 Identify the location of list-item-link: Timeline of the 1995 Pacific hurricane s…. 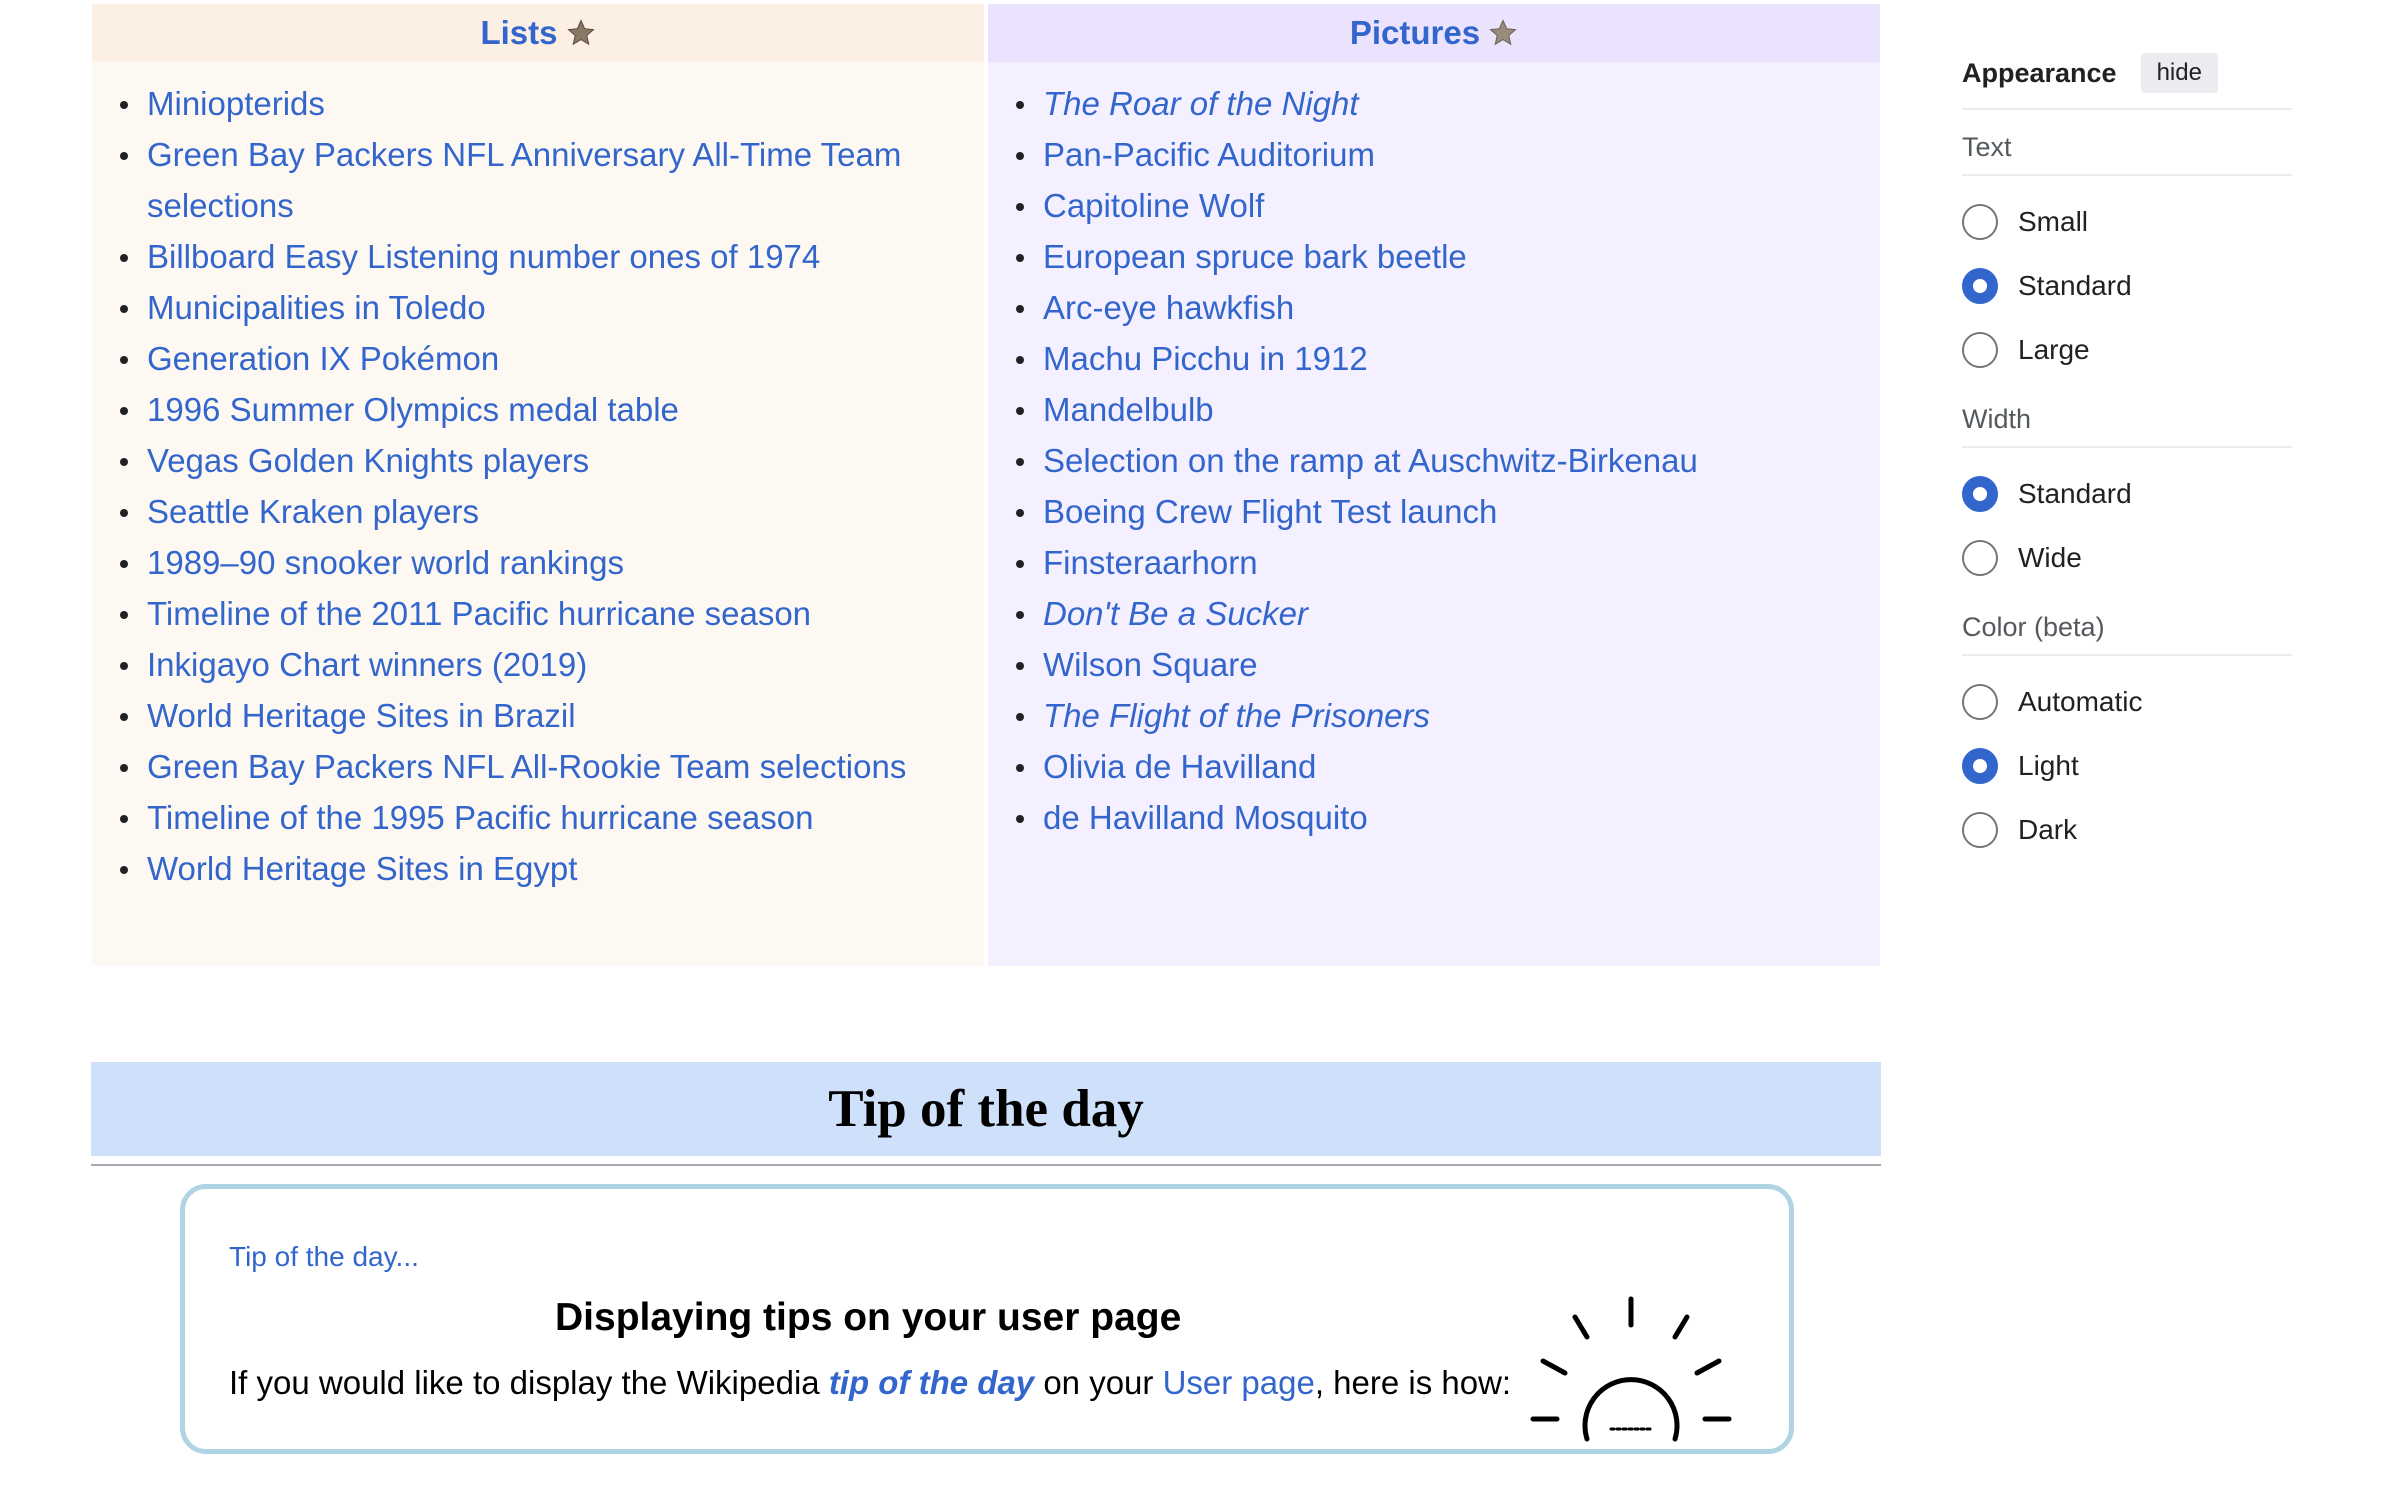
(480, 817).